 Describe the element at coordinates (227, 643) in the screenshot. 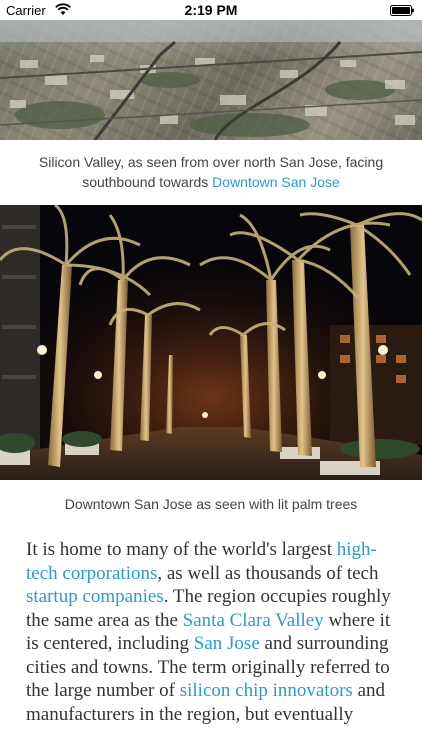

I see `san-jose-link: San Jose` at that location.